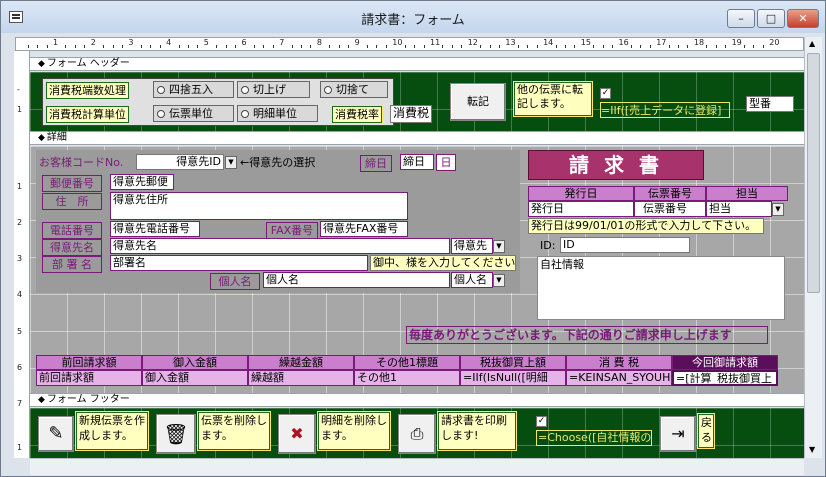 The width and height of the screenshot is (826, 477). Describe the element at coordinates (435, 42) in the screenshot. I see `ruler-mark: 11` at that location.